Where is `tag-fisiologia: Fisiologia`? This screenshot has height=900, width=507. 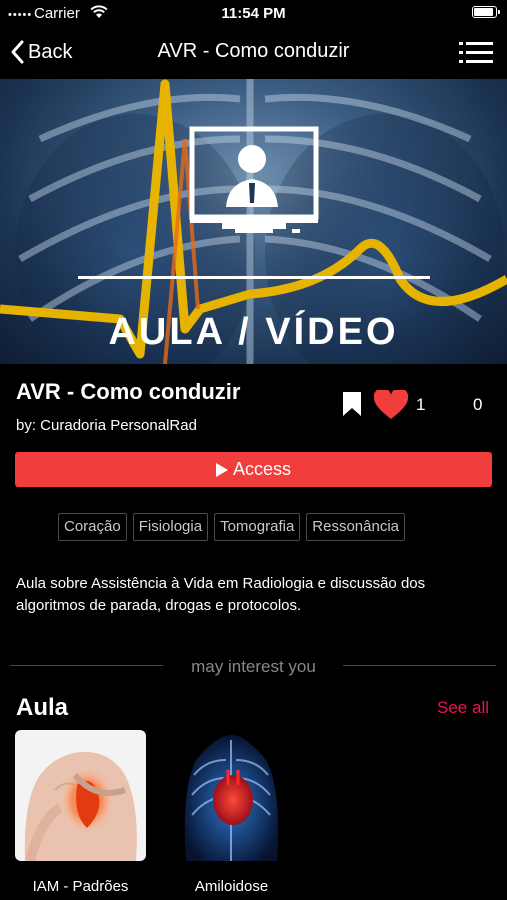
tag-fisiologia: Fisiologia is located at coordinates (170, 527).